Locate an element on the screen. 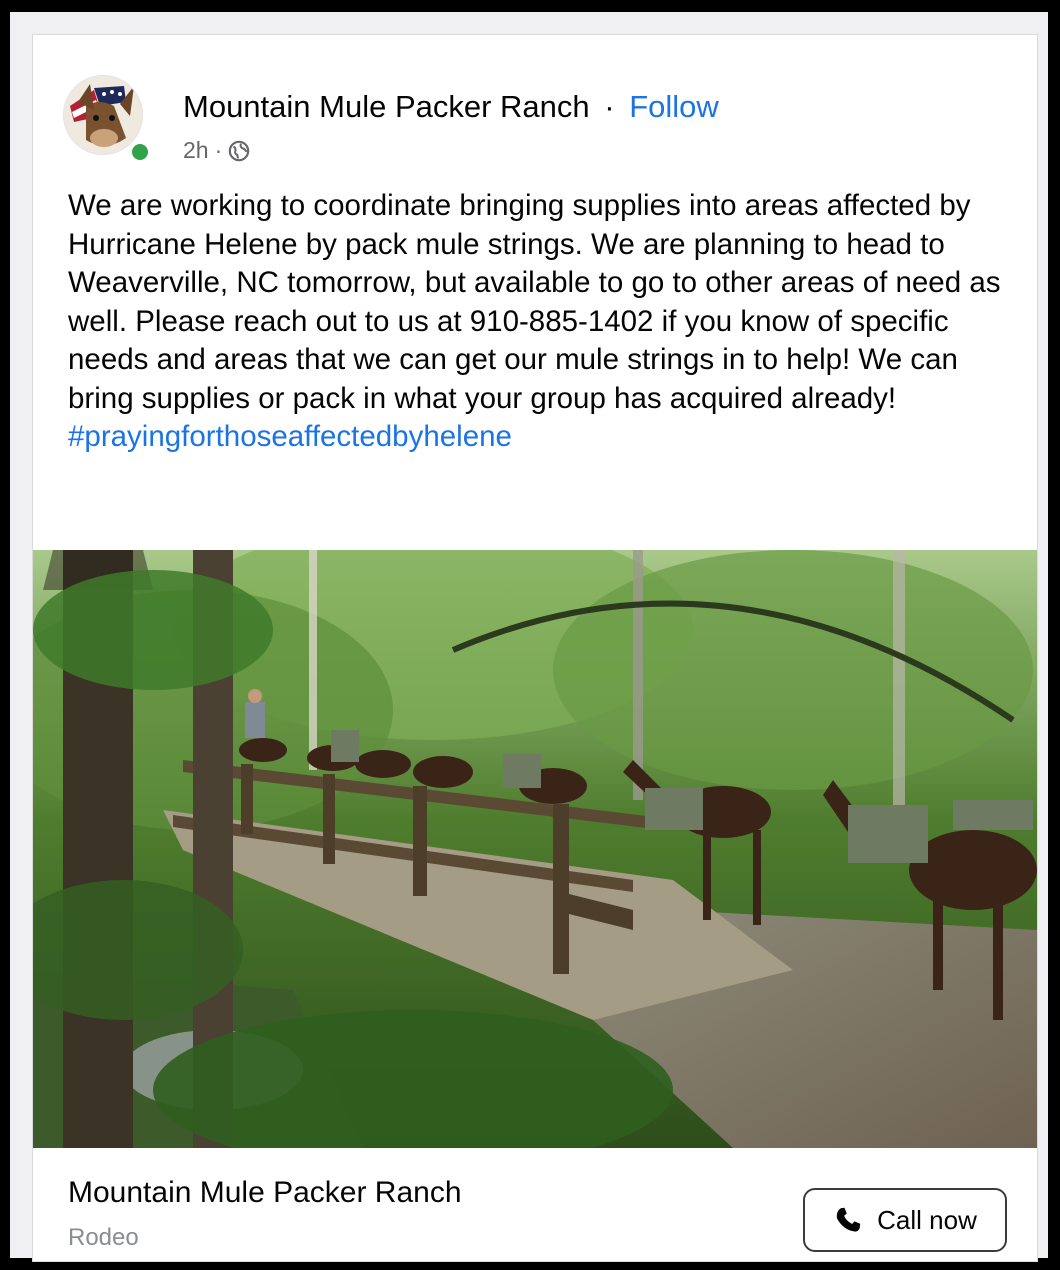 The width and height of the screenshot is (1060, 1270). follow-button: Follow is located at coordinates (674, 106).